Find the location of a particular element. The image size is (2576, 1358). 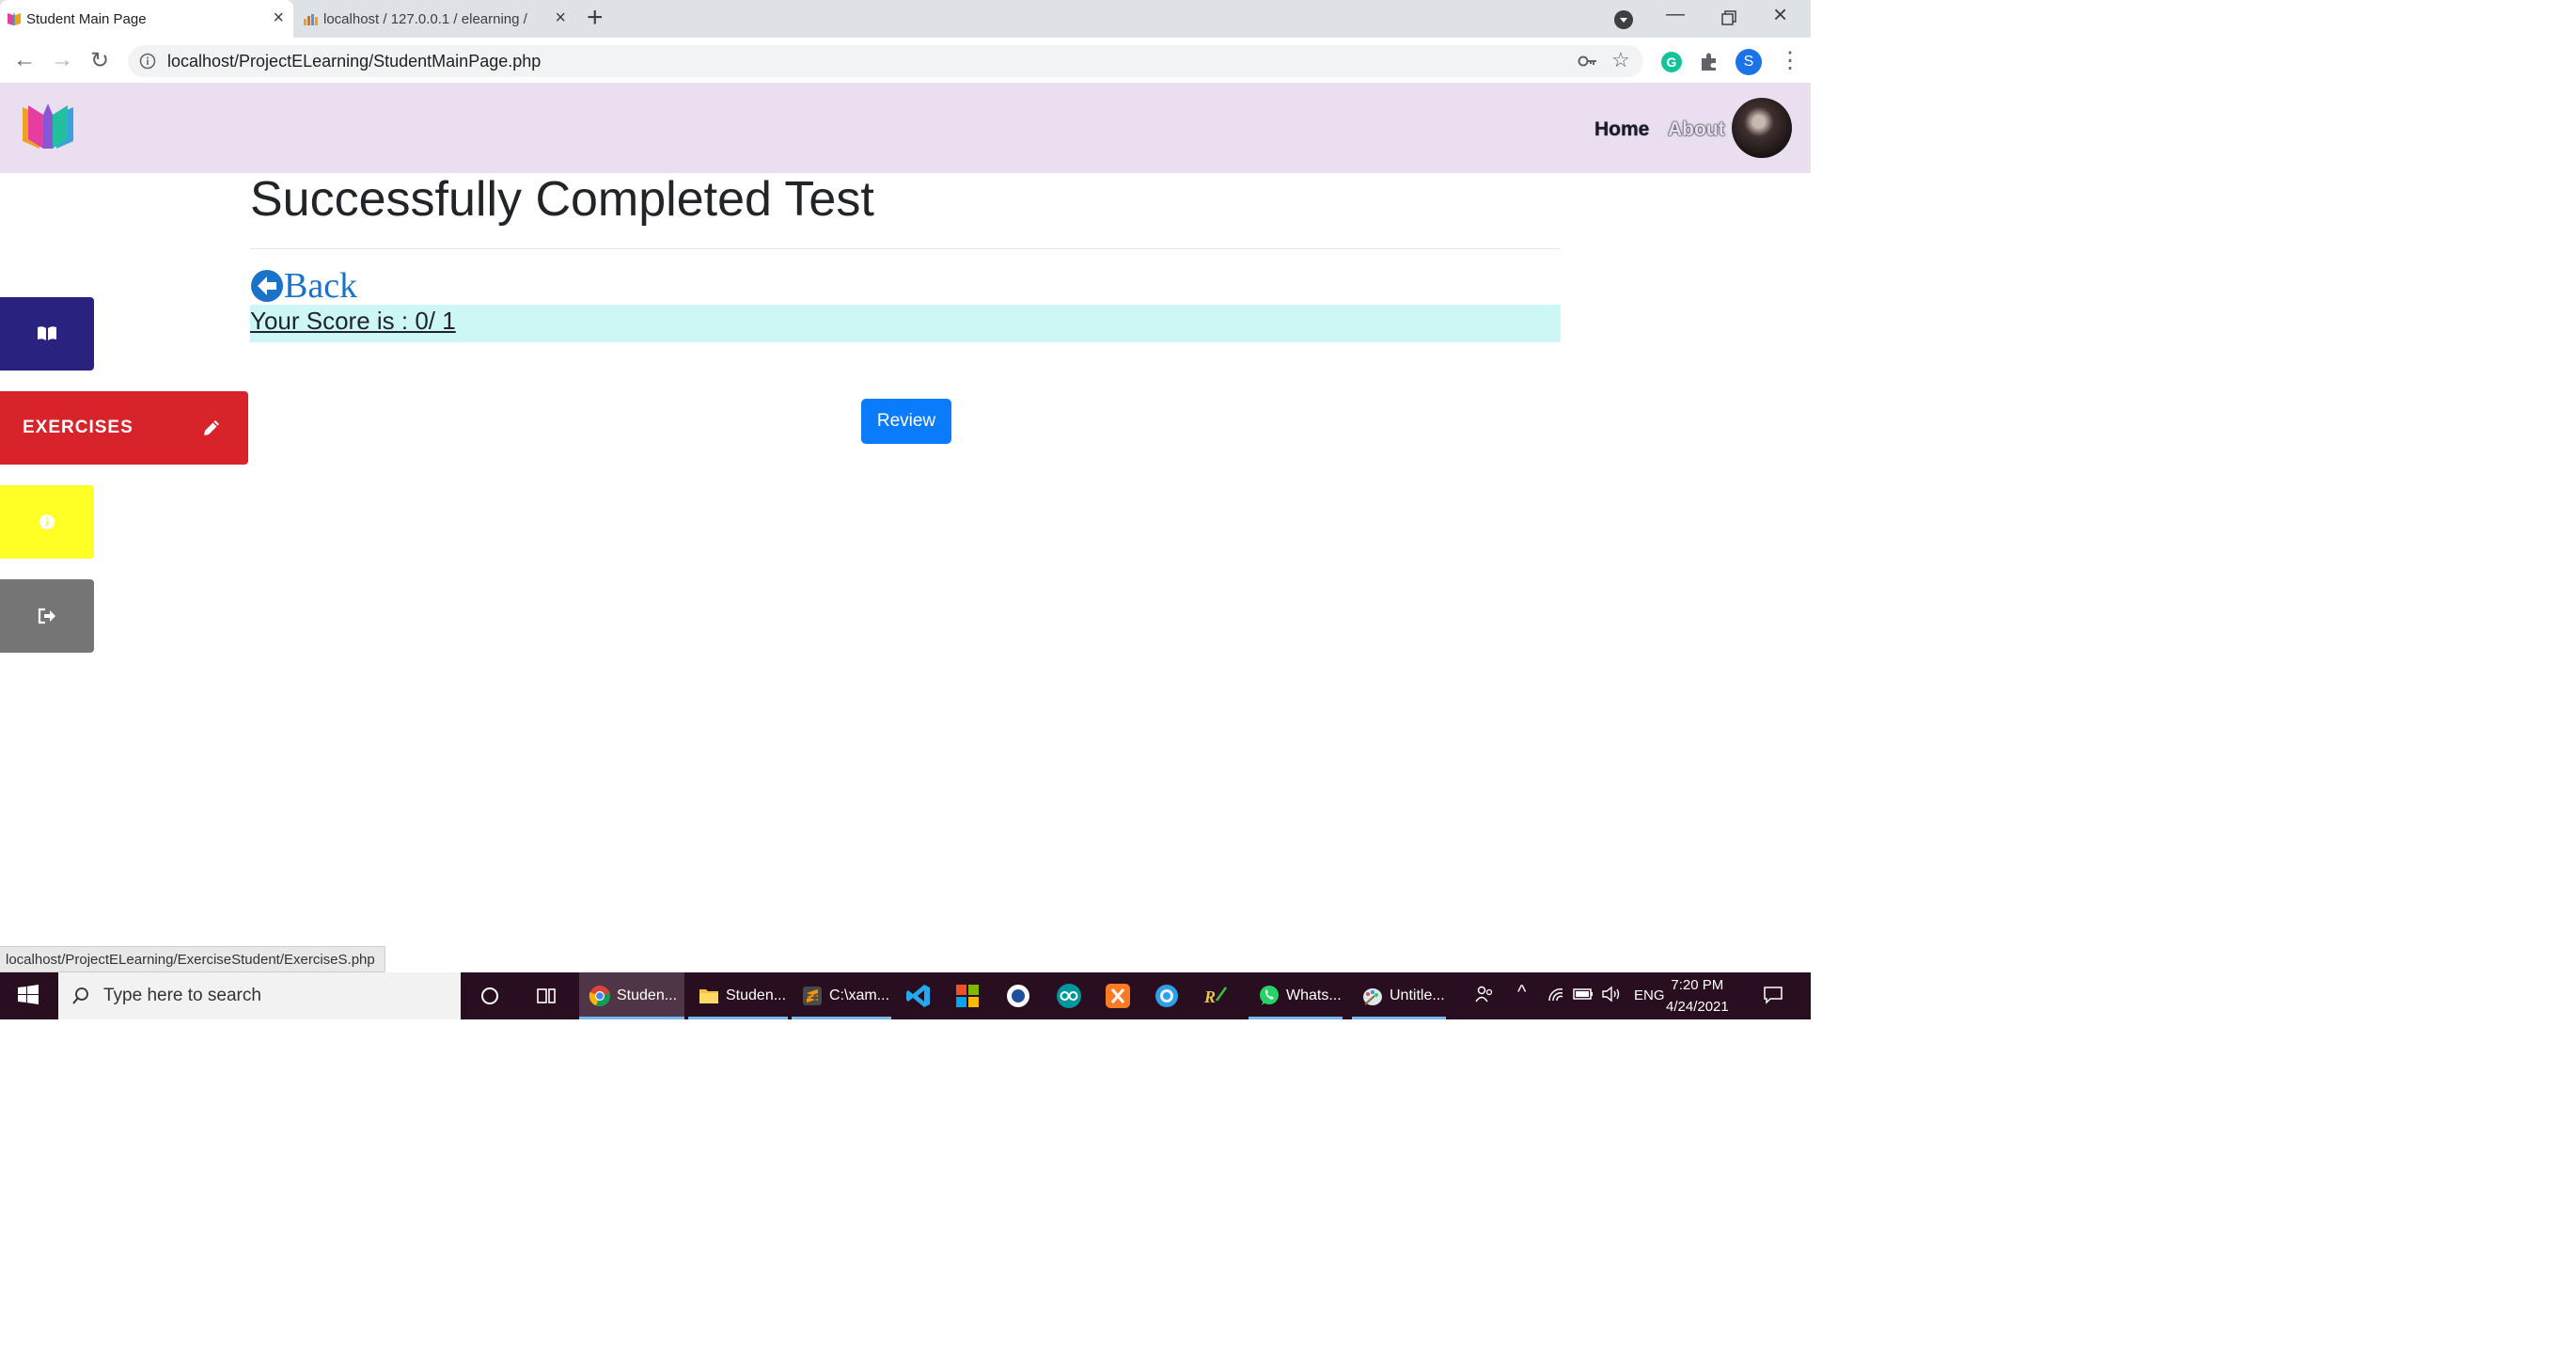

taskbar-search-box: Type here to search is located at coordinates (259, 995).